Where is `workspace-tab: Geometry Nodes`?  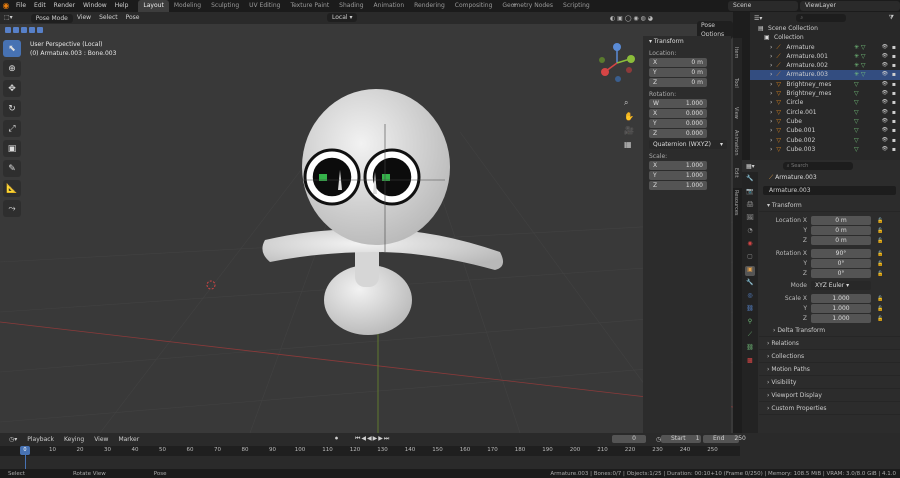 workspace-tab: Geometry Nodes is located at coordinates (527, 6).